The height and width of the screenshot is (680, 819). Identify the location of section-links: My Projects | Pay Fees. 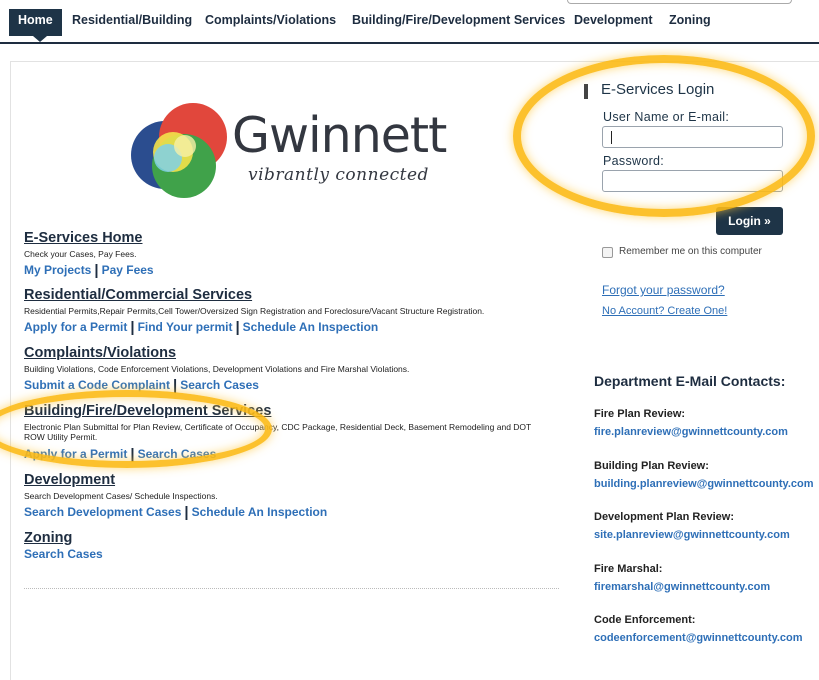
(89, 270).